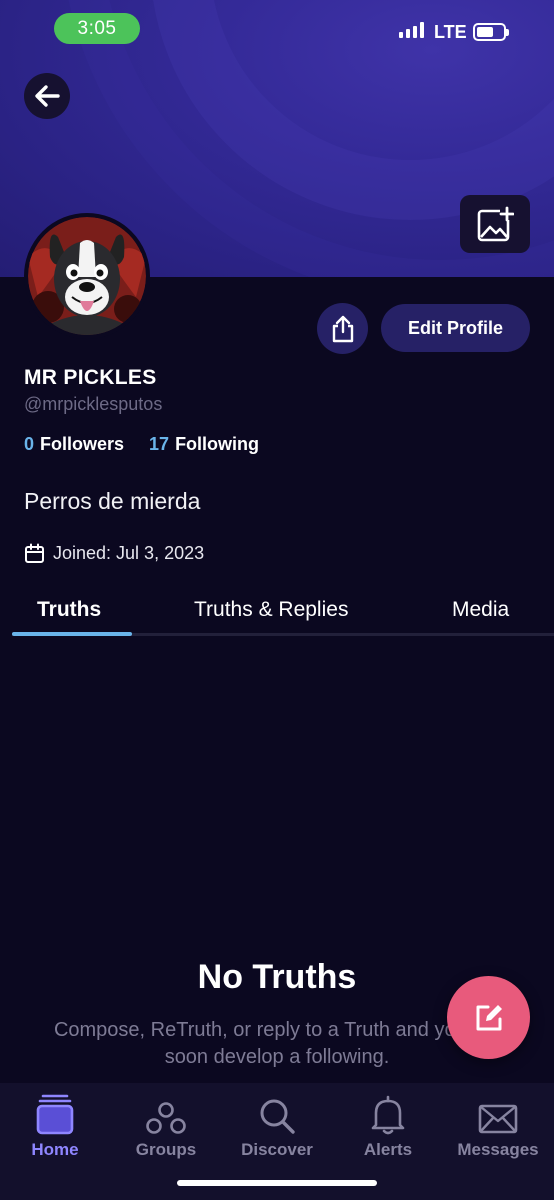  What do you see at coordinates (277, 1149) in the screenshot?
I see `nav-discover-label: Discover` at bounding box center [277, 1149].